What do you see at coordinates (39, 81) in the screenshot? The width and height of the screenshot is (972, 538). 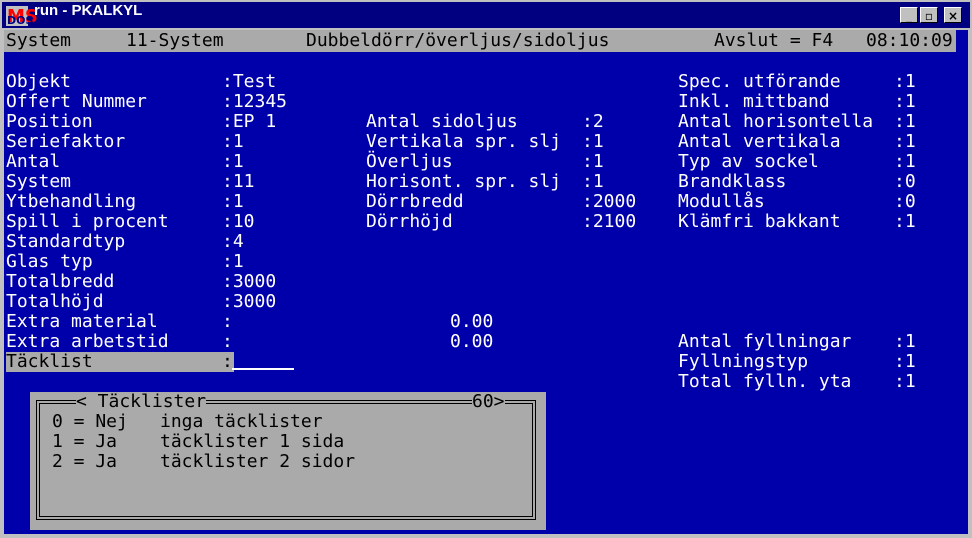 I see `field-label-objekt: Objekt` at bounding box center [39, 81].